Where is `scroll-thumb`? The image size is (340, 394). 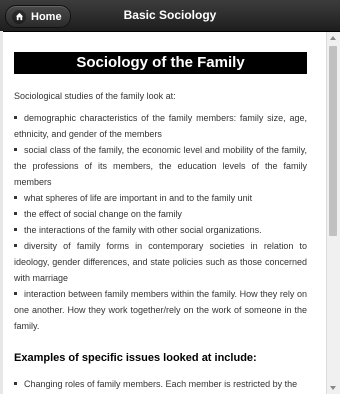
scroll-thumb is located at coordinates (333, 141).